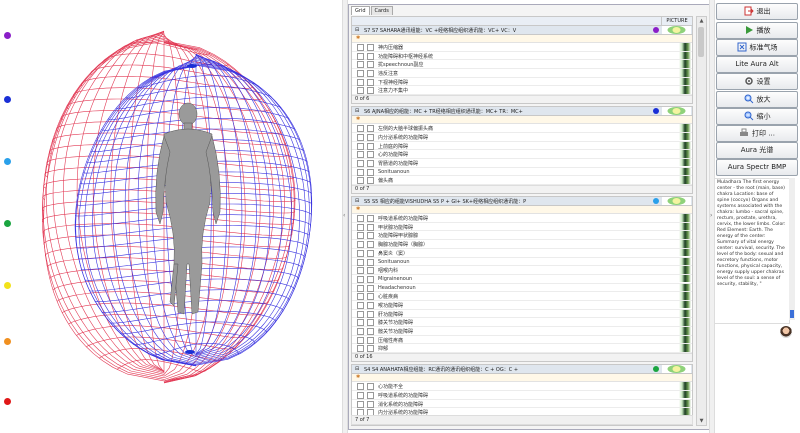  What do you see at coordinates (522, 331) in the screenshot?
I see `table-row: 髋关节功能障碍` at bounding box center [522, 331].